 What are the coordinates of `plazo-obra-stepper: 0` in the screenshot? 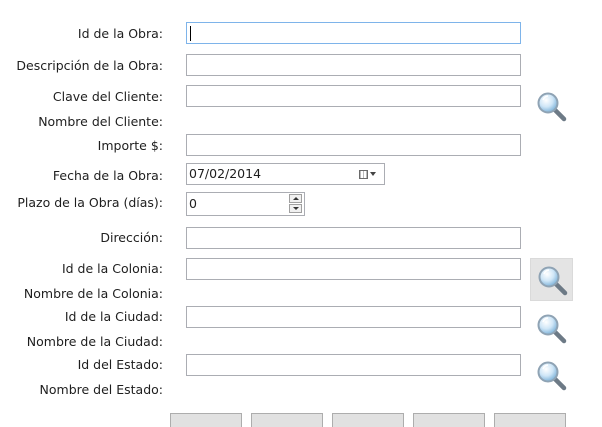 It's located at (245, 204).